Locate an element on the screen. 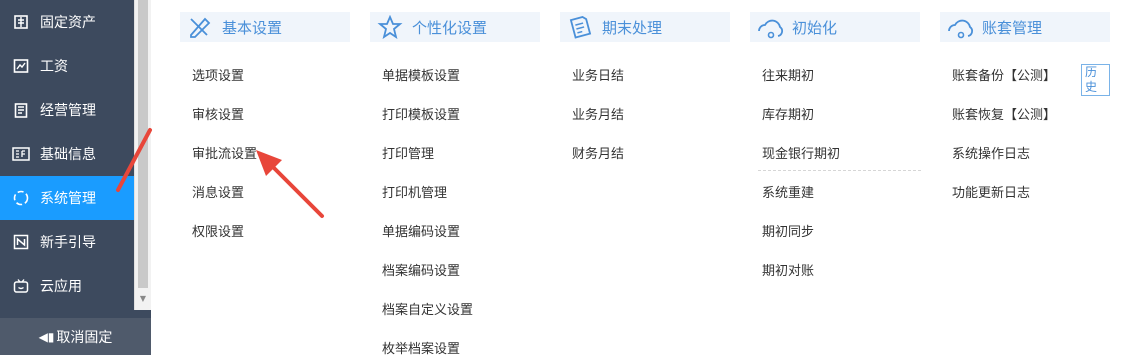 This screenshot has width=1124, height=357. system-management-icon is located at coordinates (21, 198).